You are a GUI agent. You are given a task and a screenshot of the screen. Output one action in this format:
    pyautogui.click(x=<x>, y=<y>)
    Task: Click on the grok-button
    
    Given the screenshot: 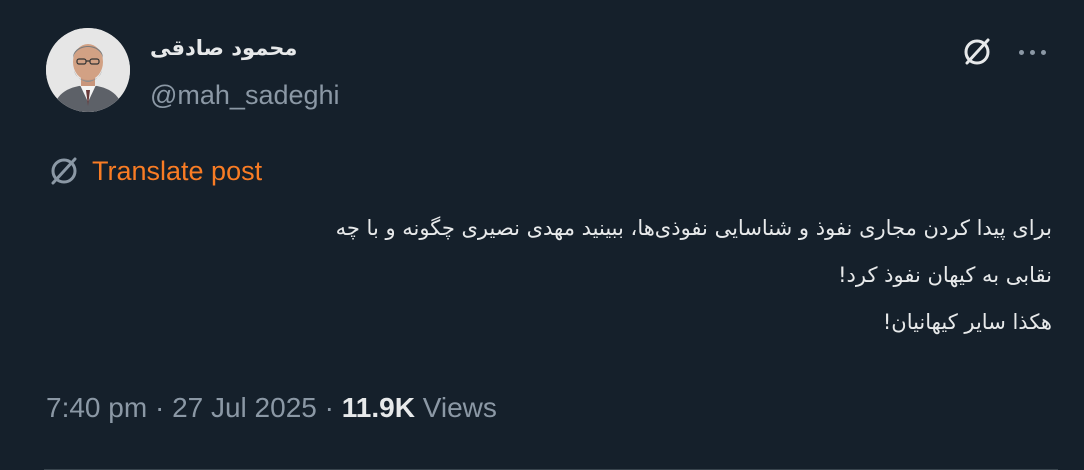 What is the action you would take?
    pyautogui.click(x=977, y=52)
    